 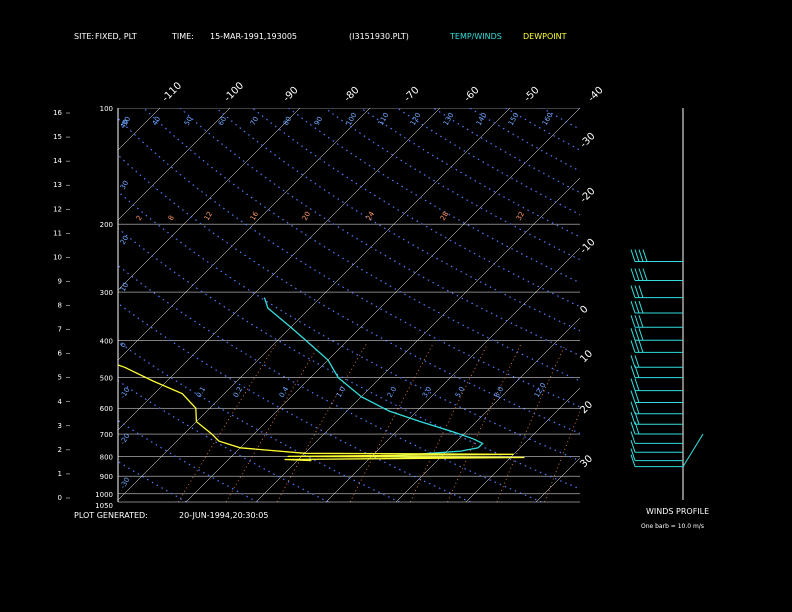 I want to click on mixing-ratio-label: 2, so click(x=139, y=218).